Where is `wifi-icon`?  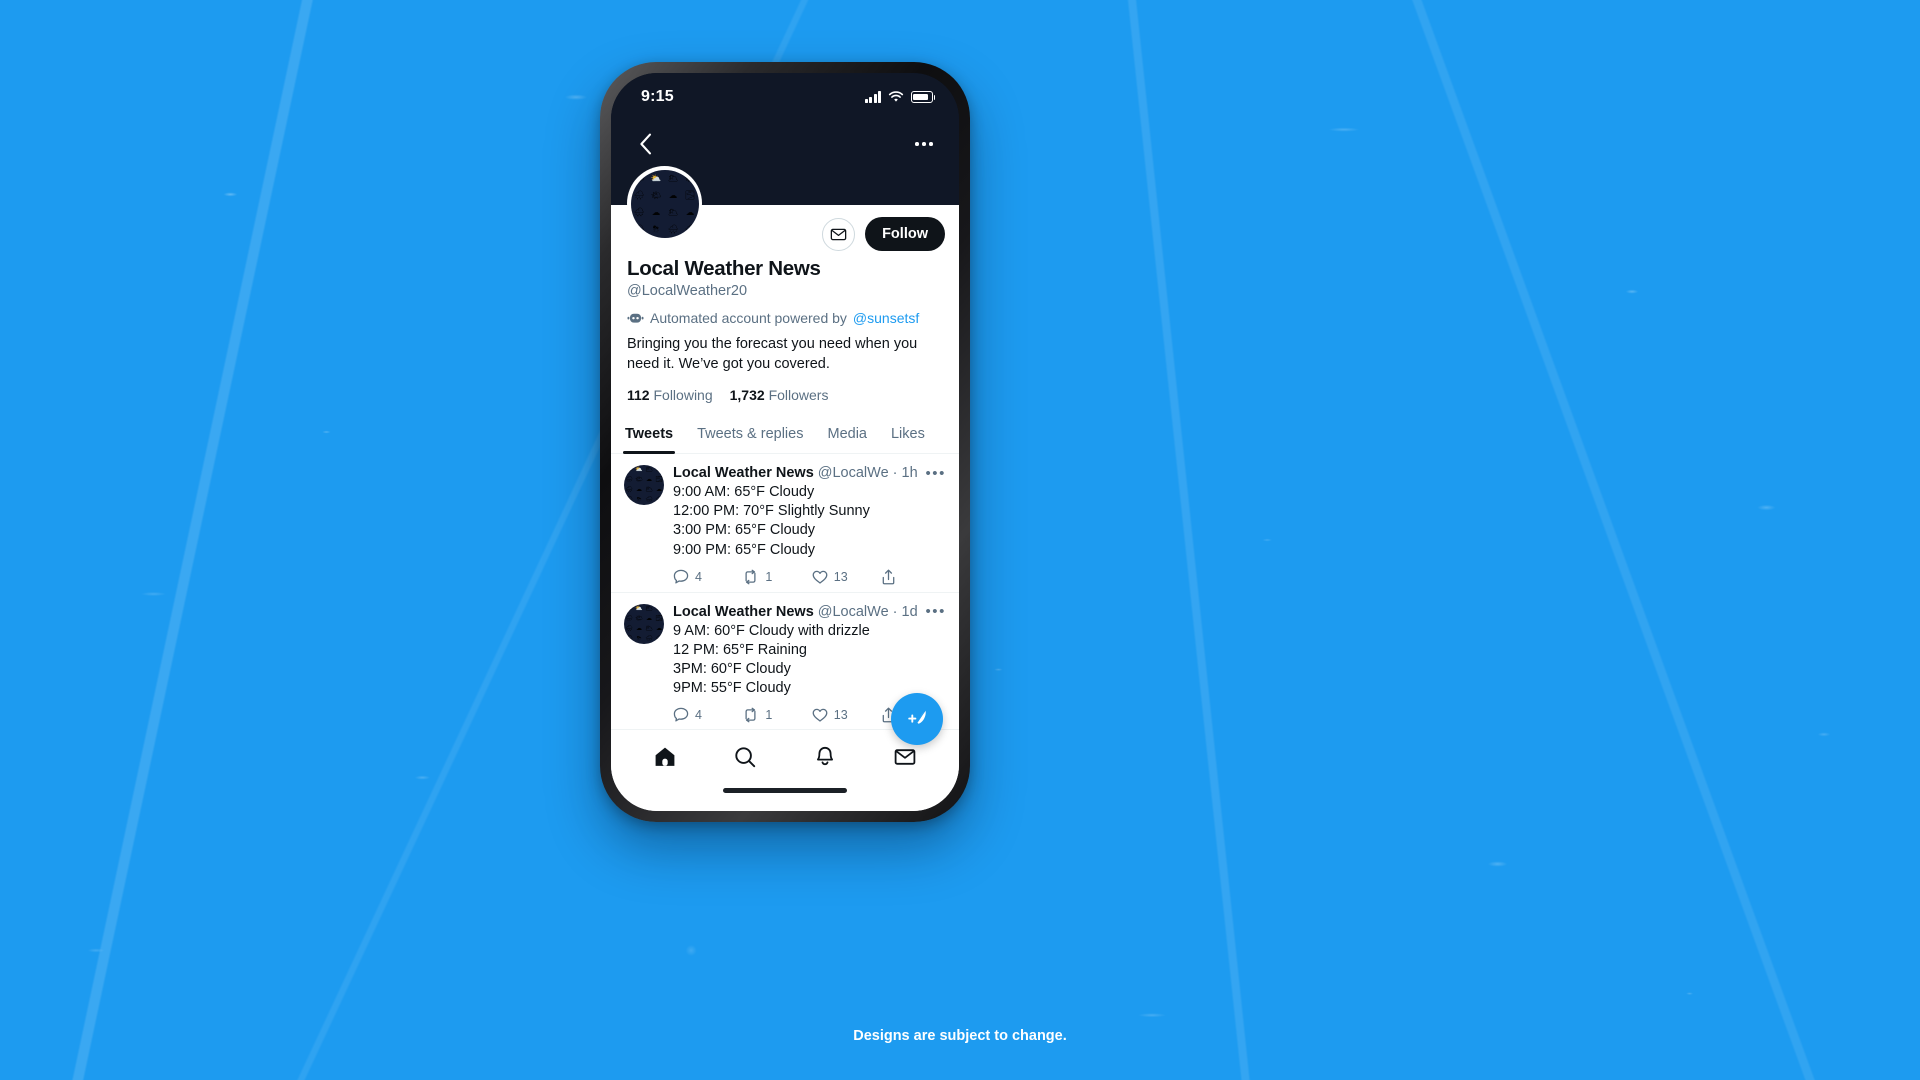
wifi-icon is located at coordinates (896, 97).